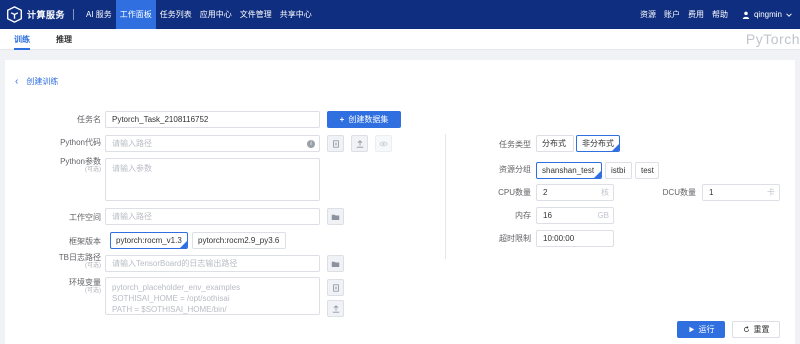  What do you see at coordinates (311, 144) in the screenshot?
I see `info-icon: i` at bounding box center [311, 144].